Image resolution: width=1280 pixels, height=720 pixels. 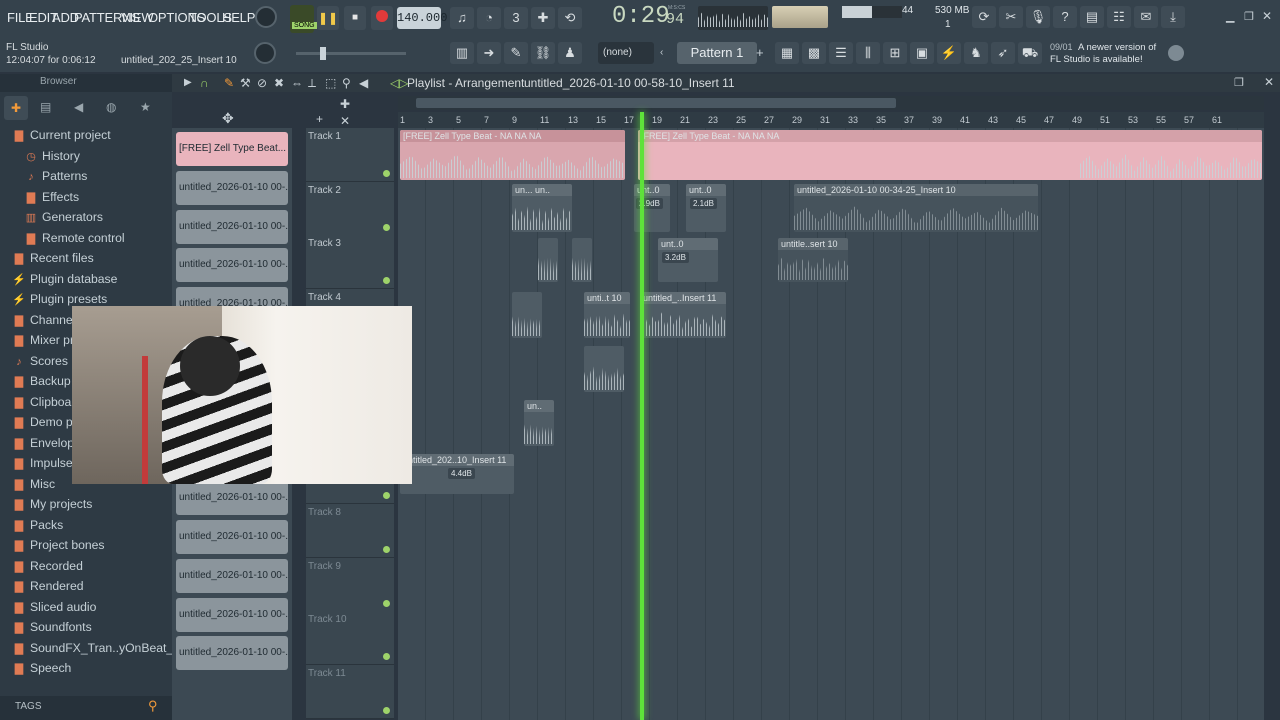 I want to click on clip-t3b: untitle..sert 10, so click(x=813, y=260).